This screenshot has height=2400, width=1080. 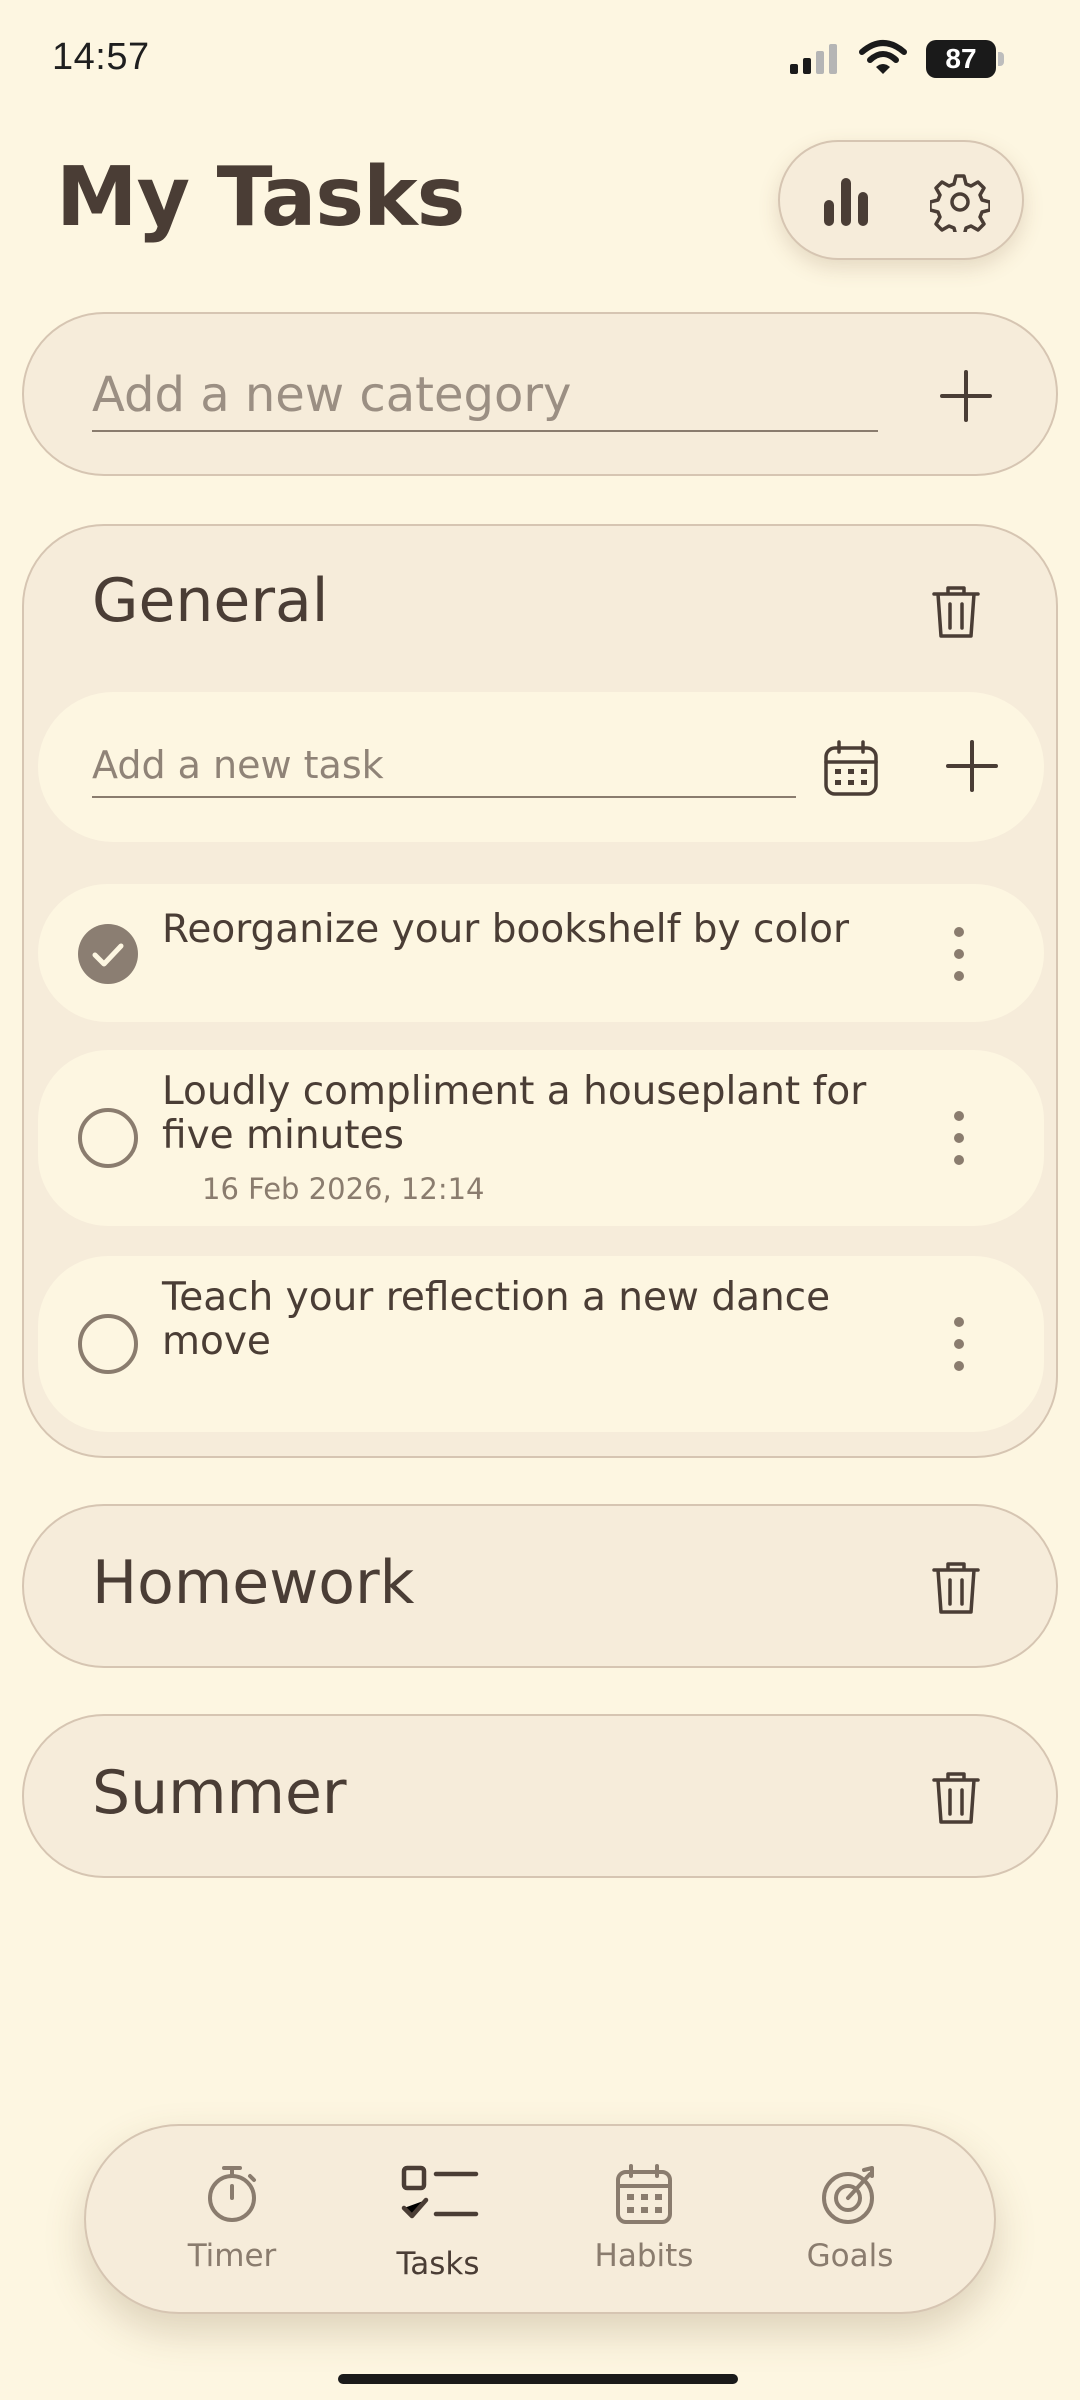 What do you see at coordinates (883, 57) in the screenshot?
I see `wifi-icon` at bounding box center [883, 57].